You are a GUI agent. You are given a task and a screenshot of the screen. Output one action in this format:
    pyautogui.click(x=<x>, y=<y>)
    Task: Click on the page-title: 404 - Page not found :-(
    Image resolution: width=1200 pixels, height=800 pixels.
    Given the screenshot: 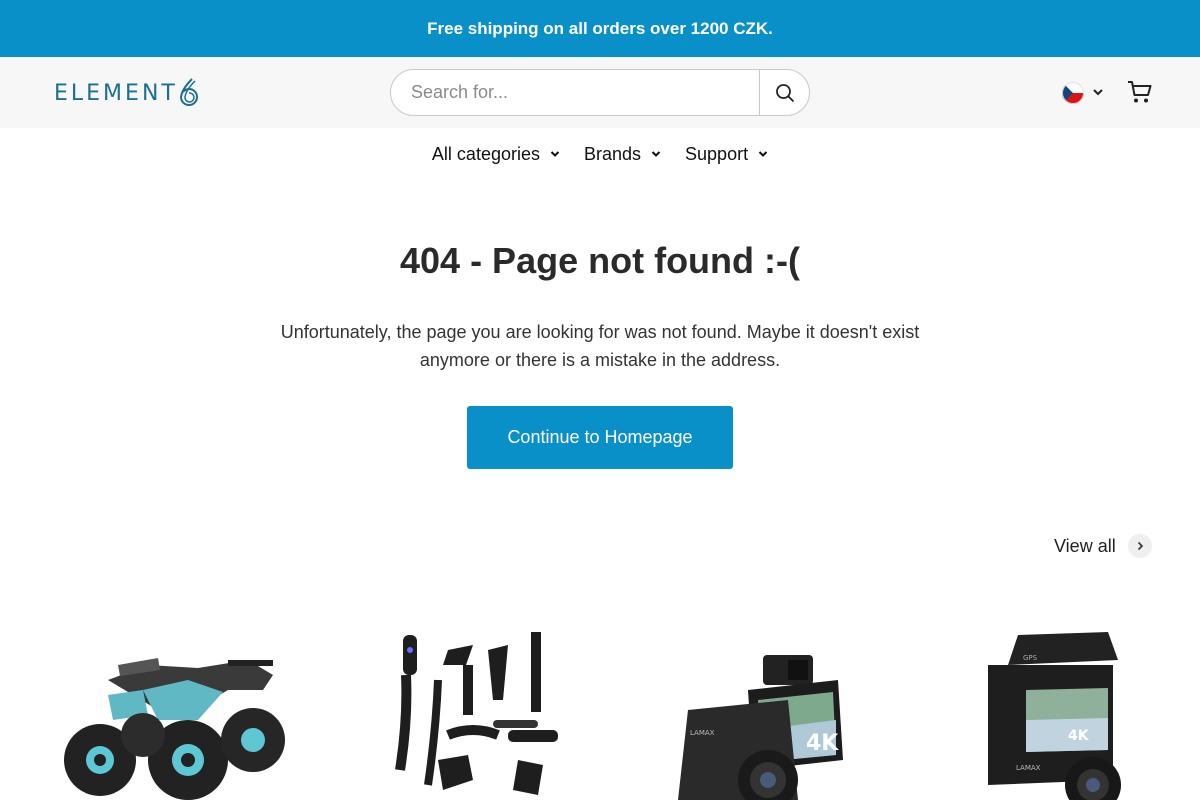 What is the action you would take?
    pyautogui.click(x=600, y=260)
    